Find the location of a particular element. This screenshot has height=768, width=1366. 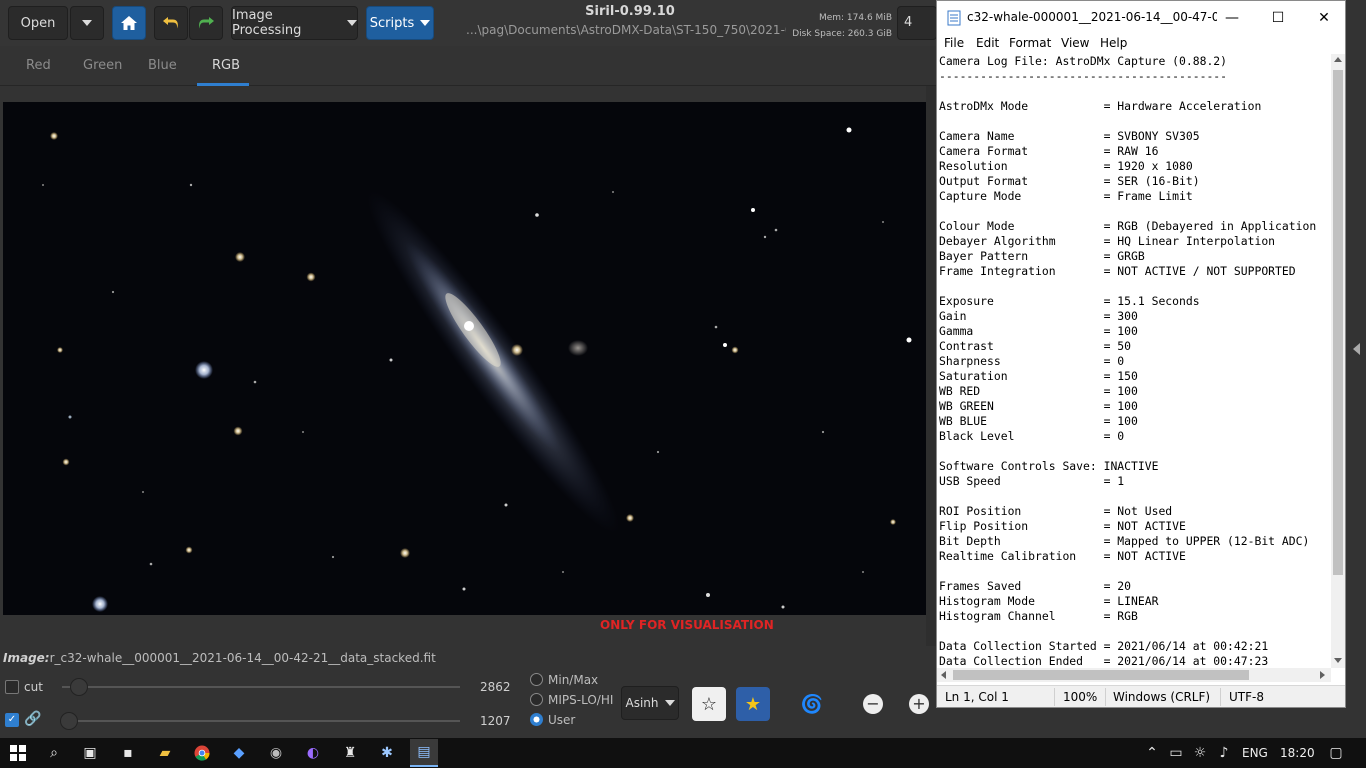

notepad-taskbar-button: ▤ is located at coordinates (424, 753).